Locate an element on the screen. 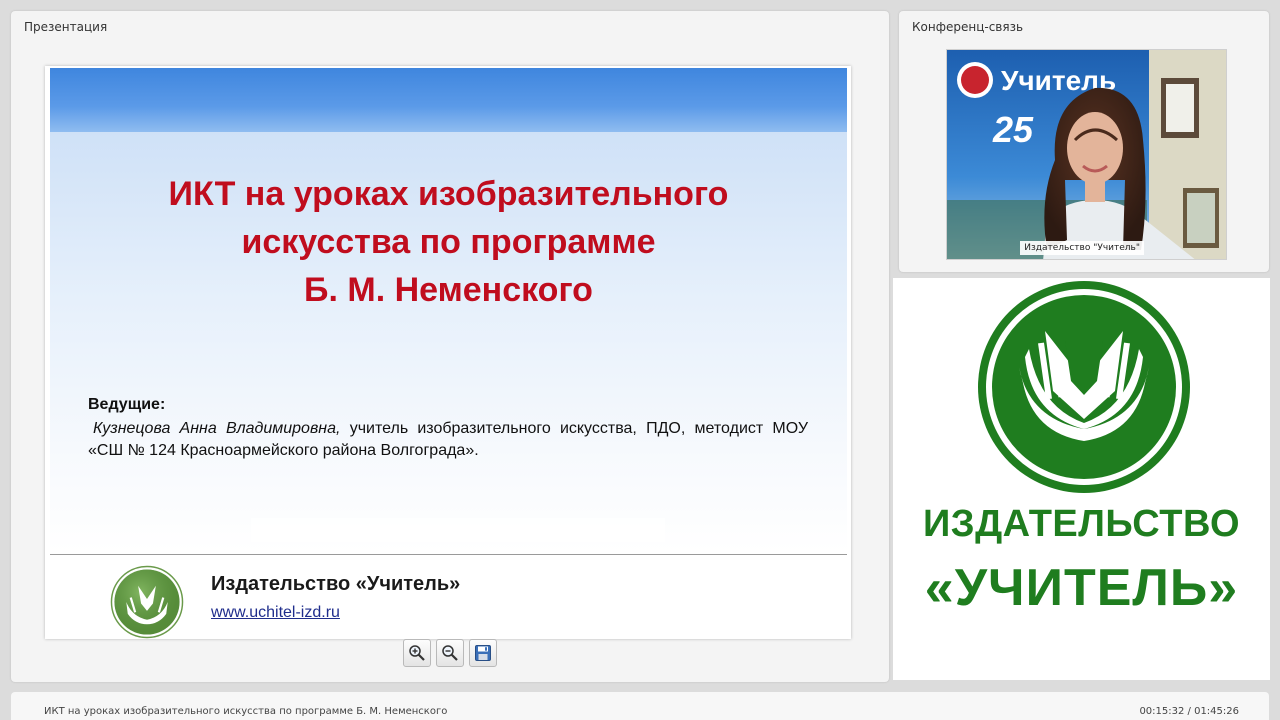 The width and height of the screenshot is (1280, 720). slide-title-line-3: Б. М. Неменского is located at coordinates (448, 290).